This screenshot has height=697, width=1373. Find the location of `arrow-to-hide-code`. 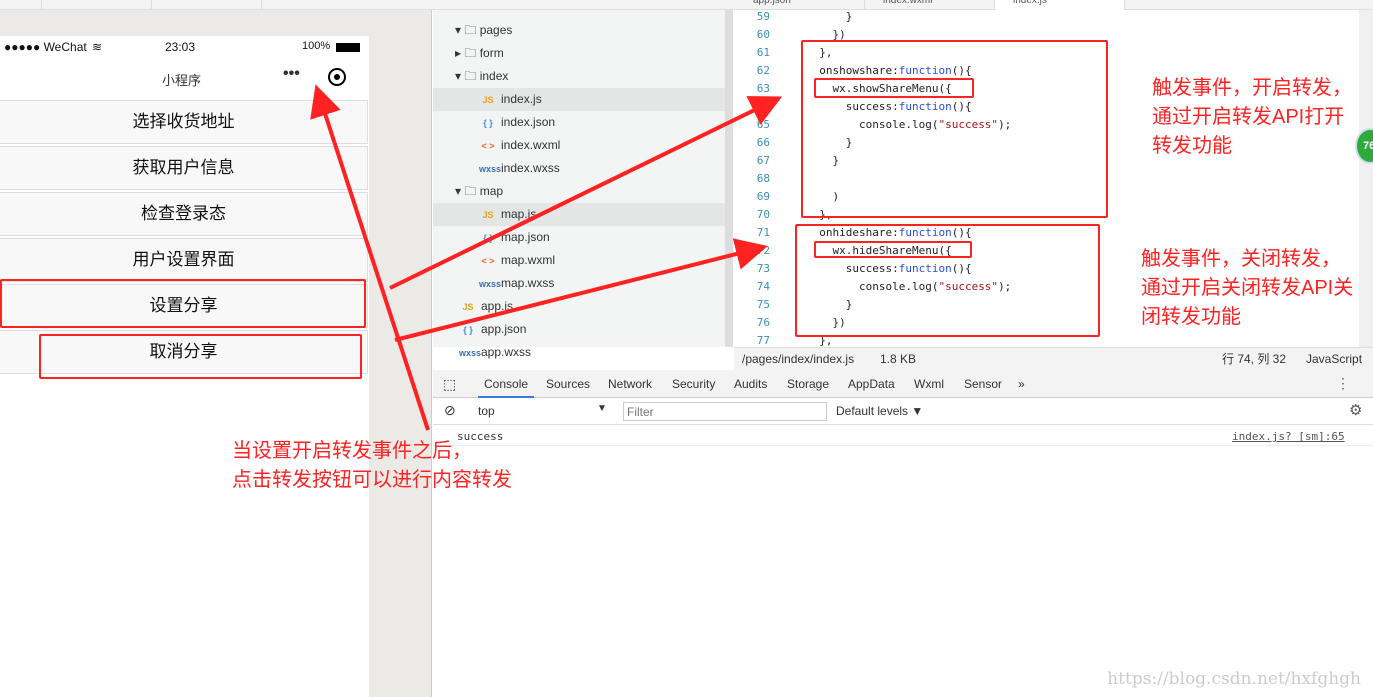

arrow-to-hide-code is located at coordinates (581, 290).